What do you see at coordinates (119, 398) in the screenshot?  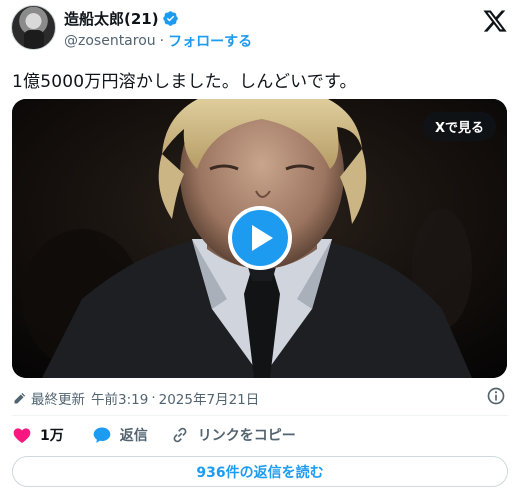 I see `tweet-time: 午前3:19` at bounding box center [119, 398].